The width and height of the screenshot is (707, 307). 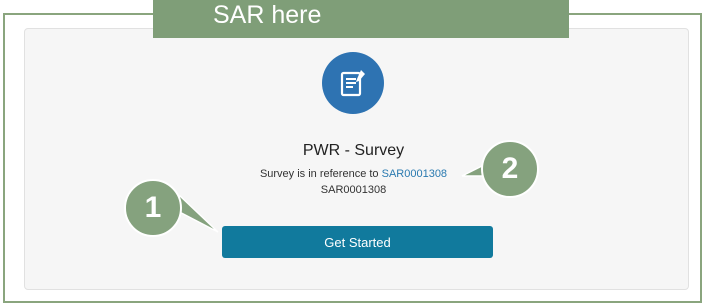 I want to click on reference-id: SAR0001308, so click(x=353, y=190).